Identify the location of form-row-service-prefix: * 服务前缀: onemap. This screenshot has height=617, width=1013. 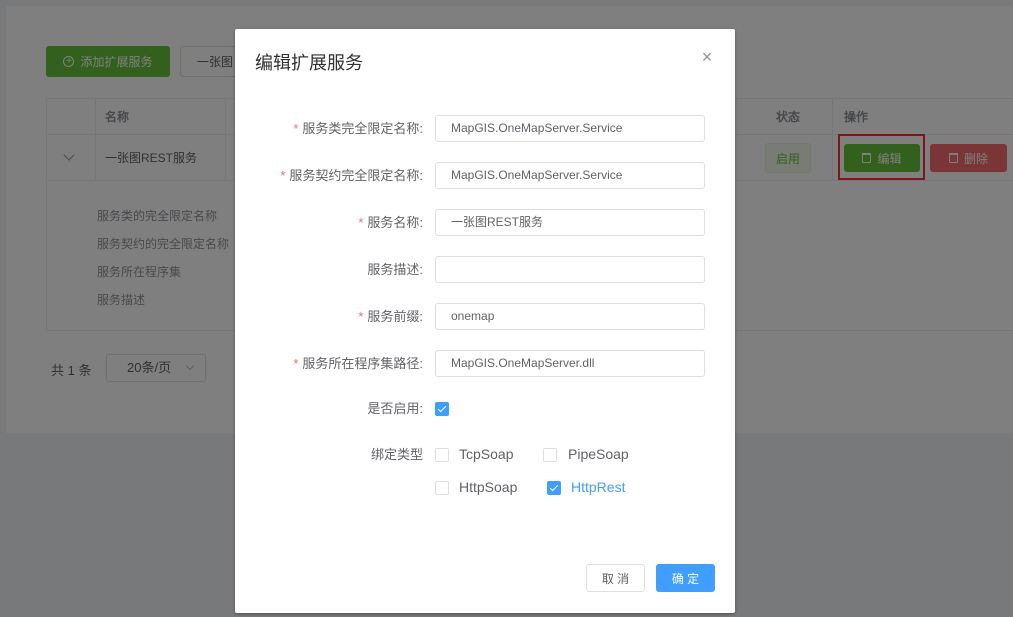
(485, 316).